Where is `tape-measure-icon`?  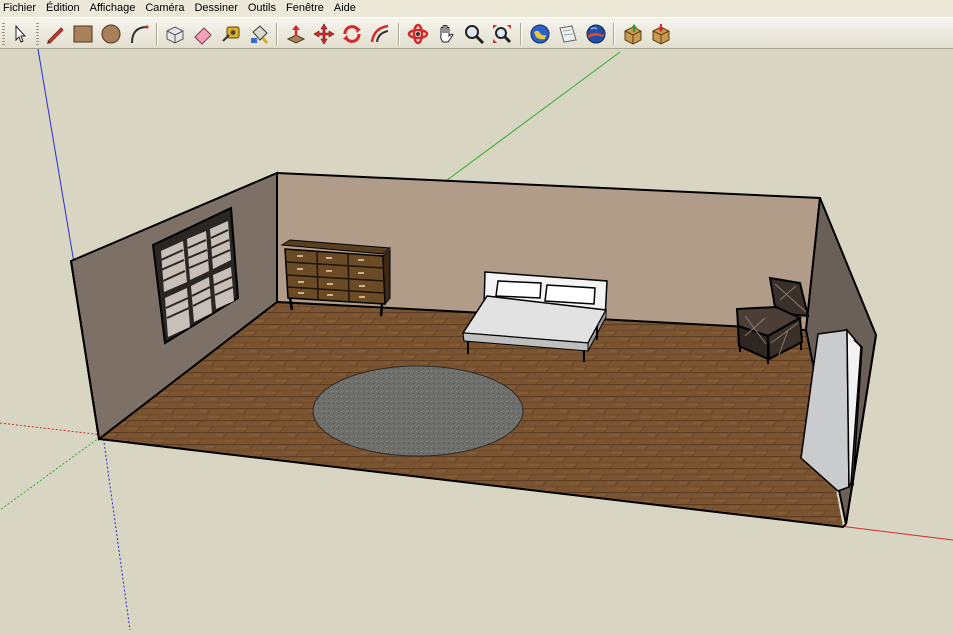
tape-measure-icon is located at coordinates (231, 34).